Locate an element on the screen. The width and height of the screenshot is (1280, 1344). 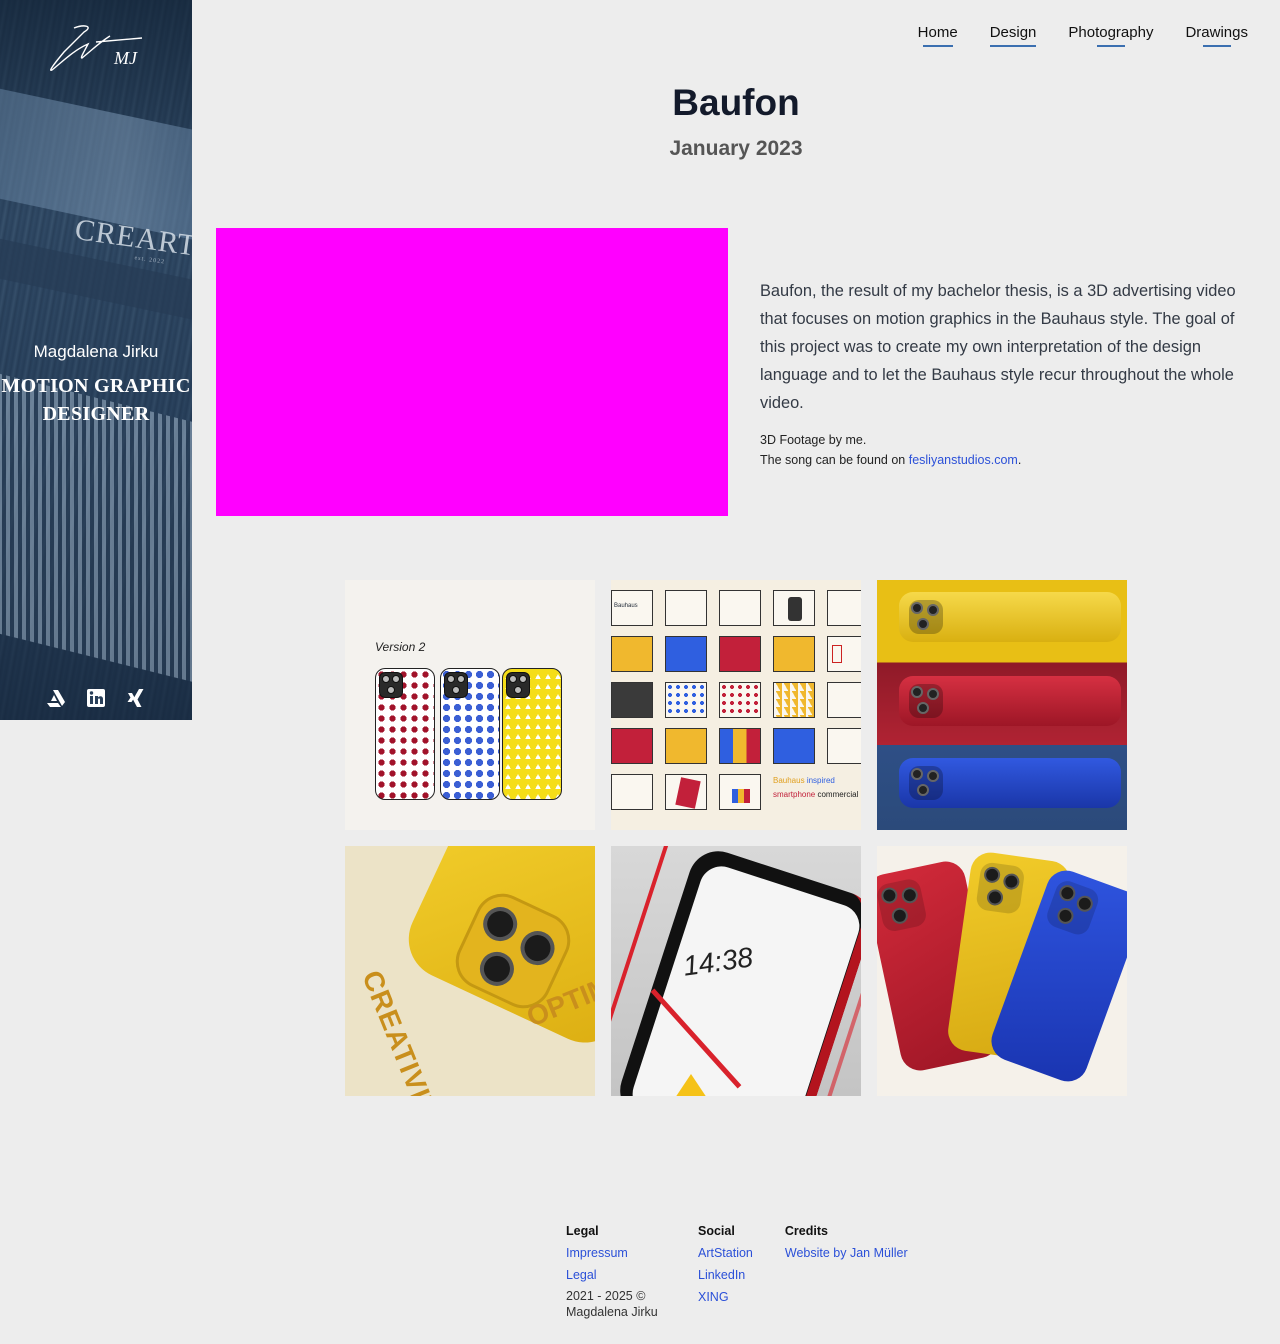
footer-link-legal: Legal is located at coordinates (616, 1275).